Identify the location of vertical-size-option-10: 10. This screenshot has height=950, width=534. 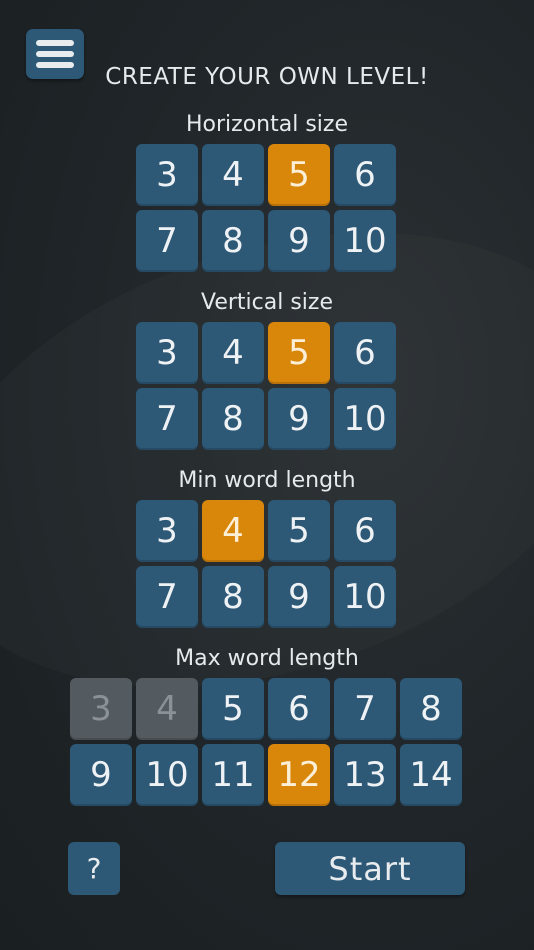
(365, 419).